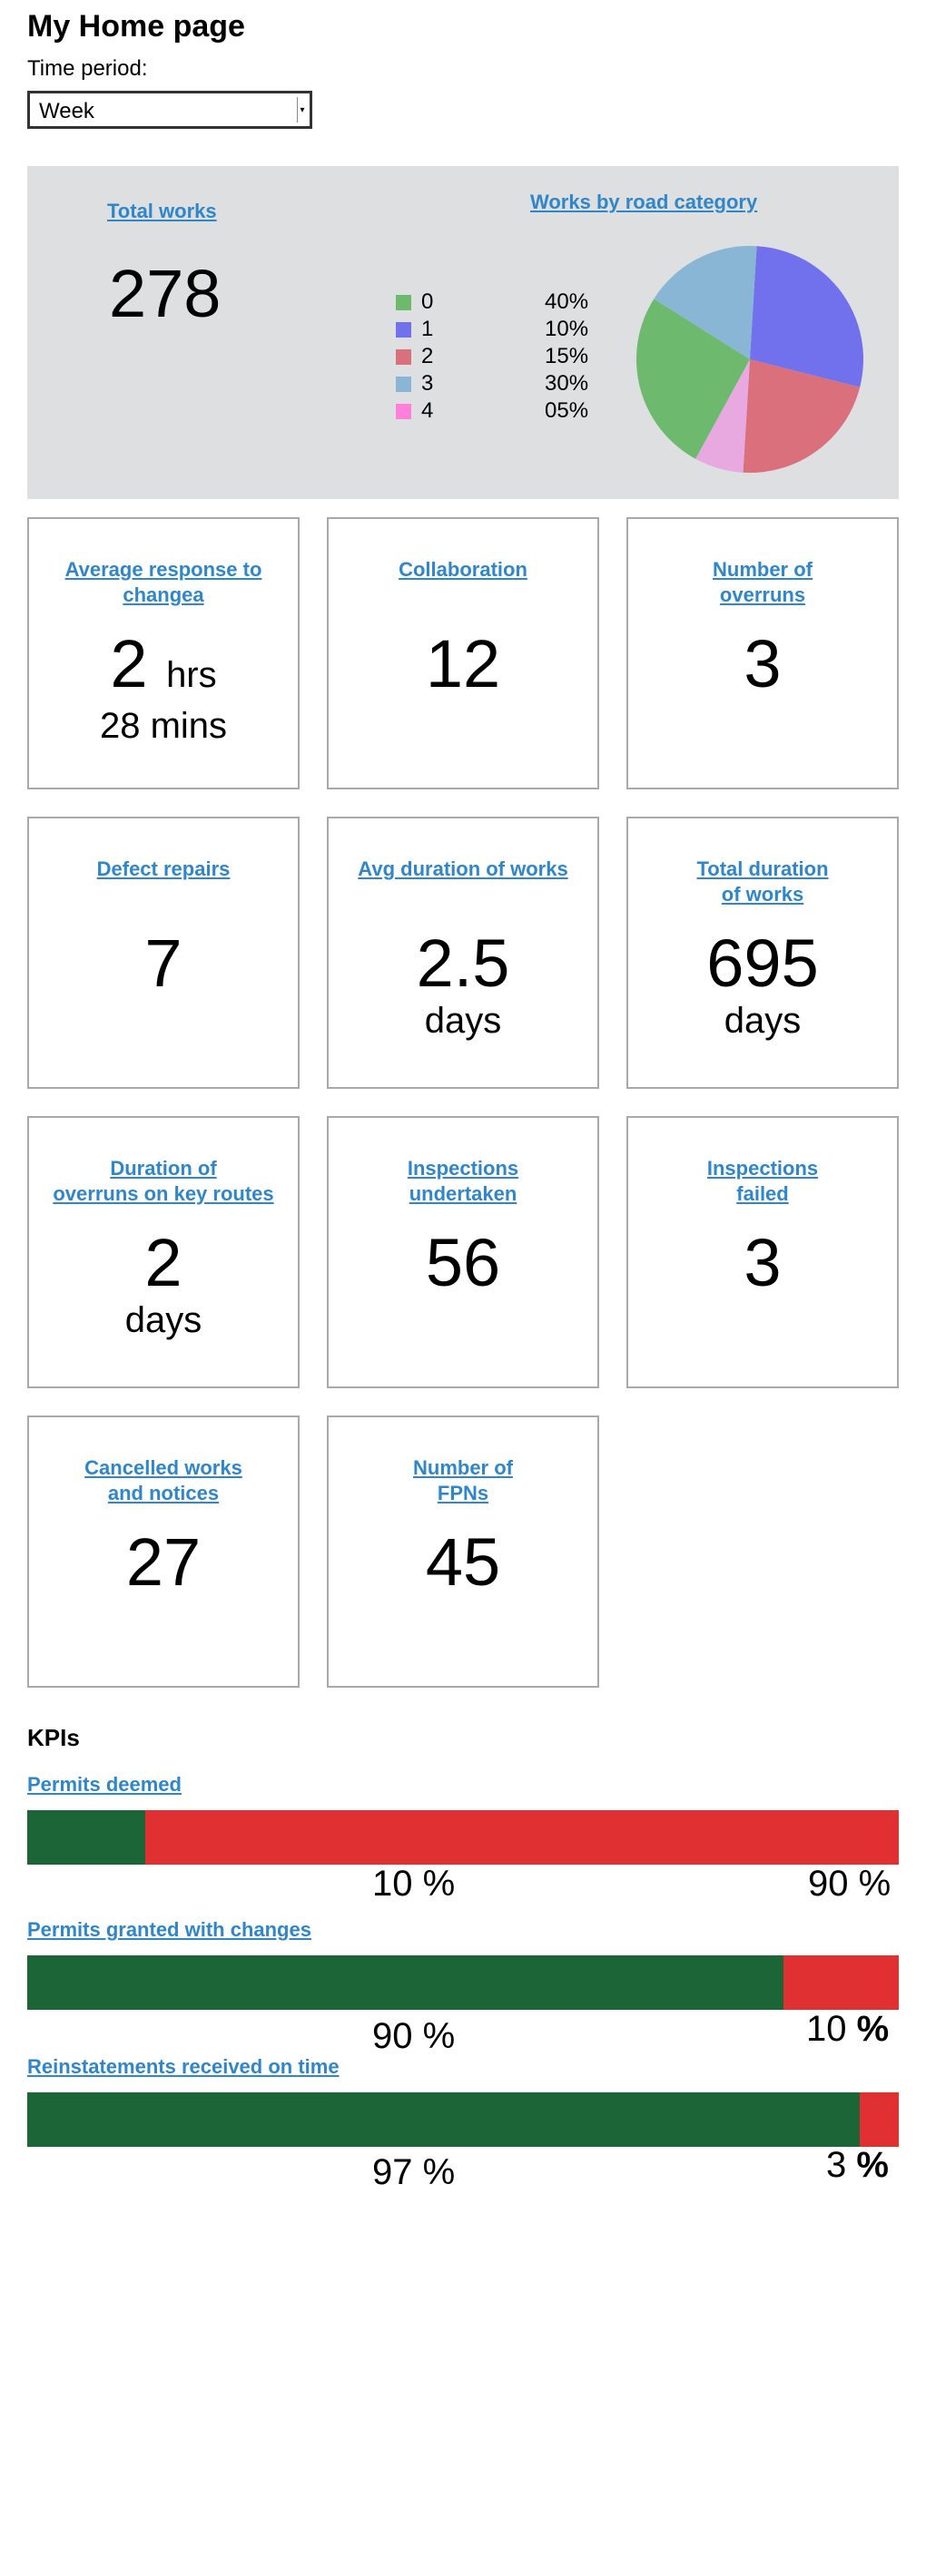 Image resolution: width=926 pixels, height=2576 pixels. Describe the element at coordinates (763, 1181) in the screenshot. I see `inspections-failed-link: Inspections failed` at that location.